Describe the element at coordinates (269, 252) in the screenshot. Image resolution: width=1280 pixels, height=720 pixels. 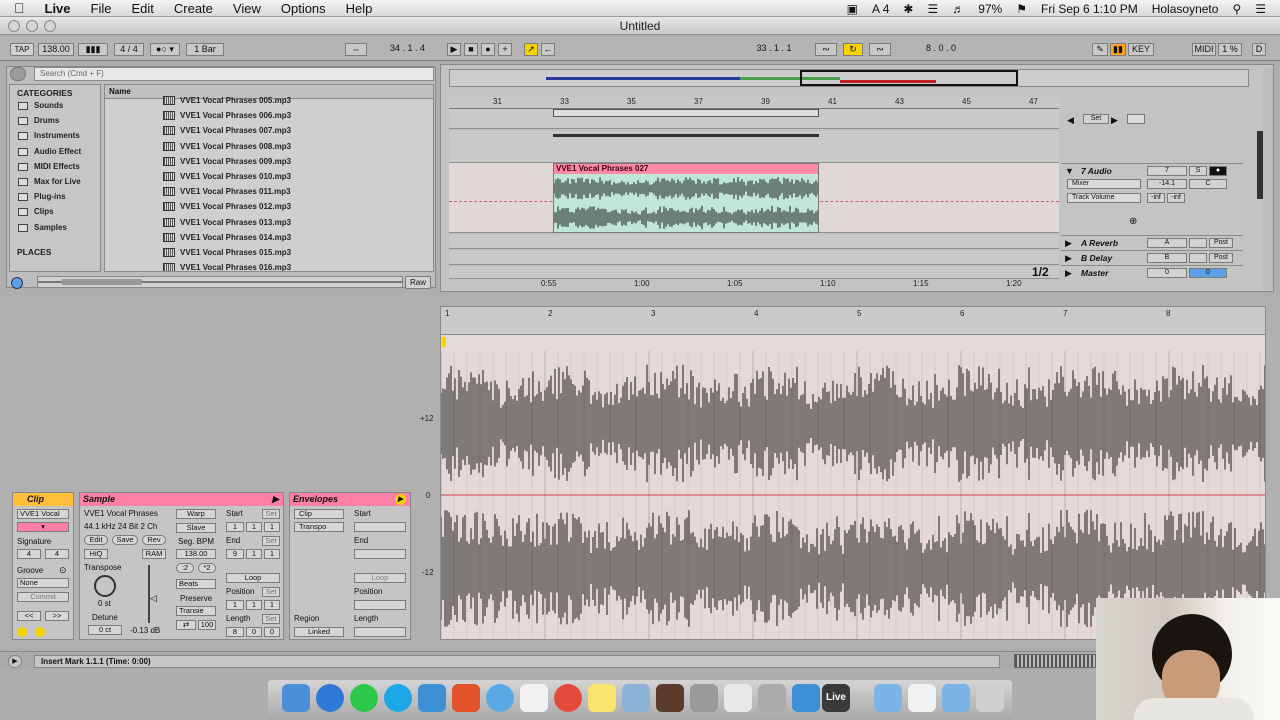
I see `file-item: VVE1 Vocal Phrases 015.mp3` at that location.